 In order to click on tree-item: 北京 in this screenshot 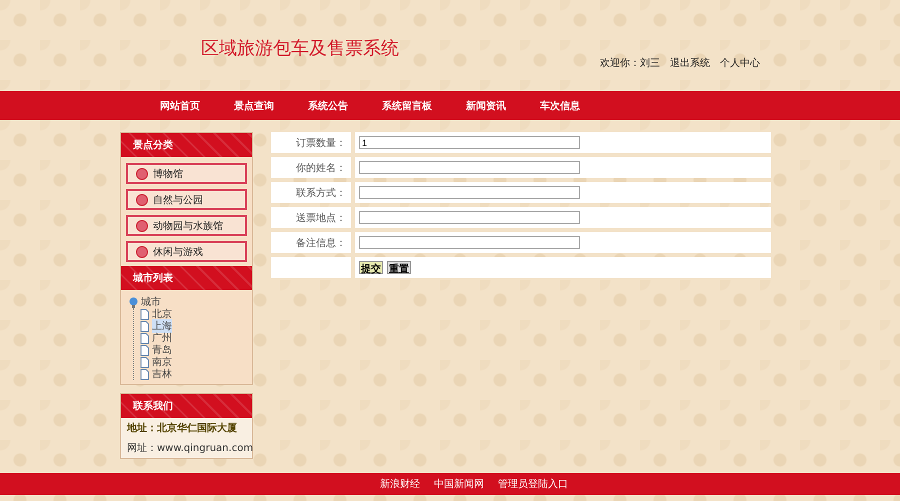, I will do `click(162, 314)`.